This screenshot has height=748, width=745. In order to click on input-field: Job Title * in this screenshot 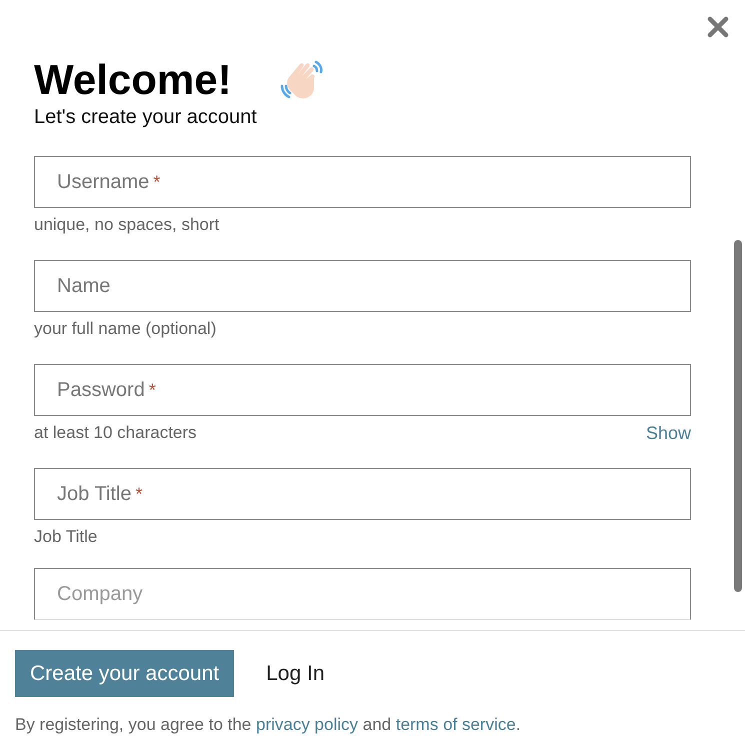, I will do `click(362, 494)`.